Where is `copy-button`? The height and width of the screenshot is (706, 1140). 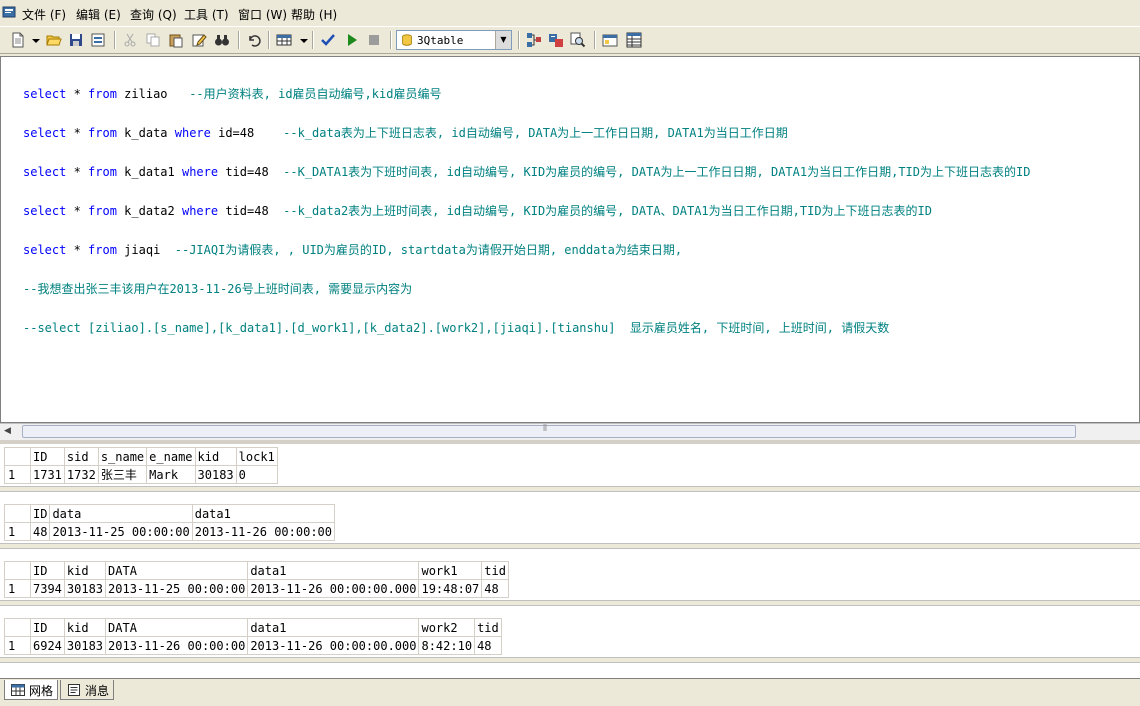
copy-button is located at coordinates (153, 40).